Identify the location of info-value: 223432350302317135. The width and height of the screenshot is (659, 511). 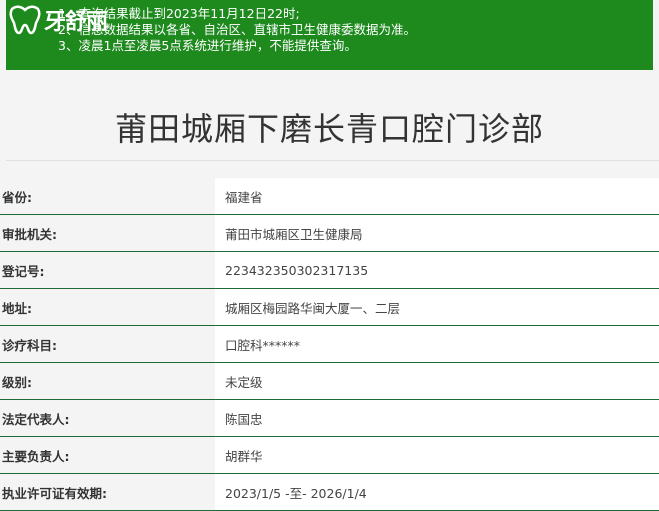
(437, 270).